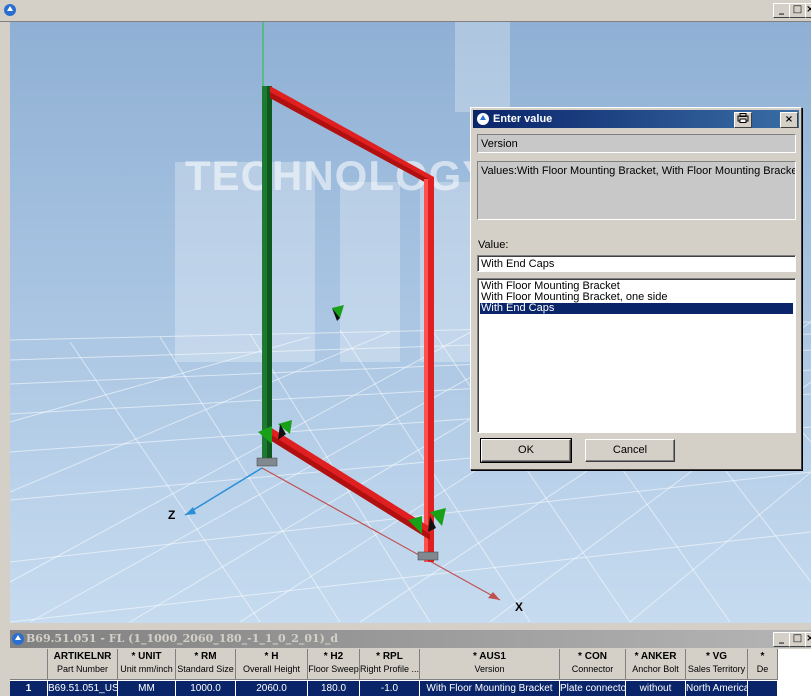  What do you see at coordinates (636, 308) in the screenshot?
I see `list-item-selected: With End Caps` at bounding box center [636, 308].